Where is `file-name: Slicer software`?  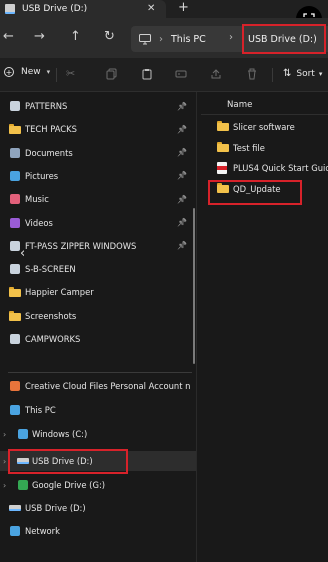 file-name: Slicer software is located at coordinates (264, 127).